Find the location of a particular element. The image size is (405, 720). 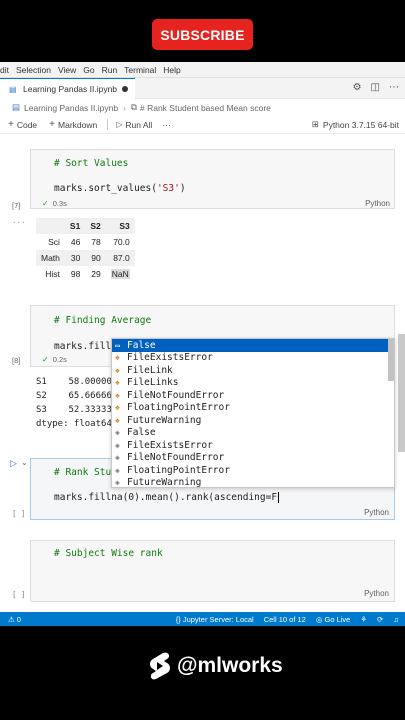

bell-icon: ♫ is located at coordinates (396, 619).